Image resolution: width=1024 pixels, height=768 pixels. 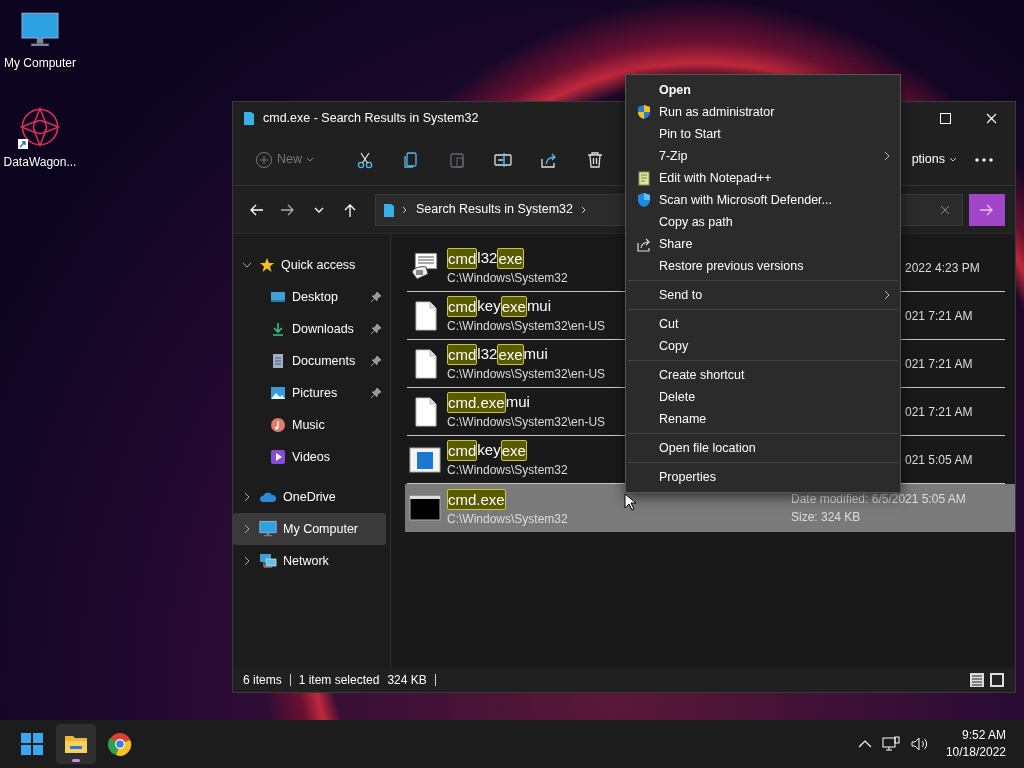 I want to click on file-detail: 021 5:05 AM, so click(x=939, y=460).